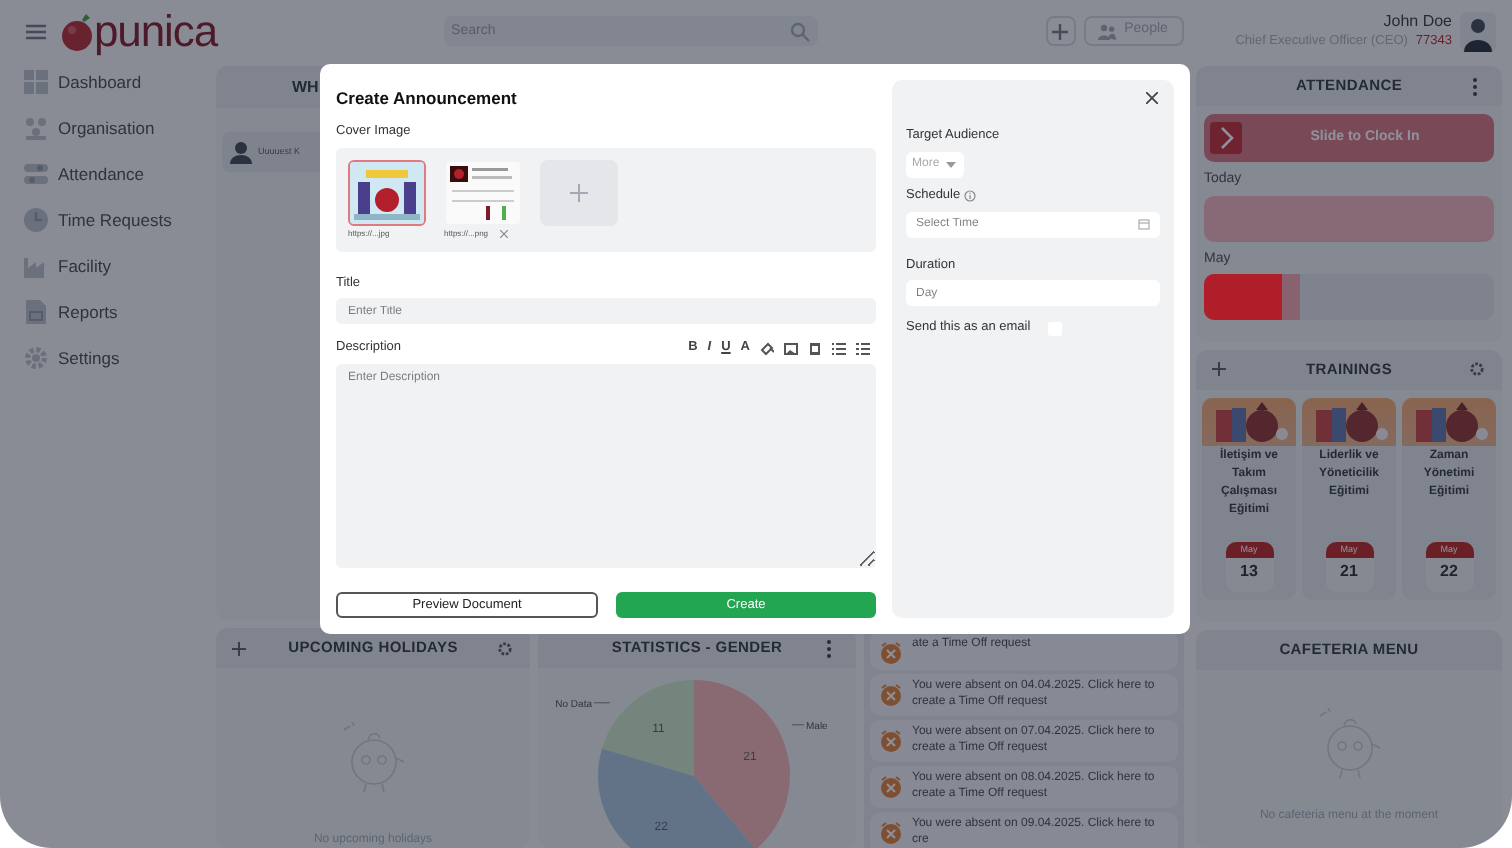 The width and height of the screenshot is (1512, 848). What do you see at coordinates (863, 348) in the screenshot?
I see `numbered-list-icon` at bounding box center [863, 348].